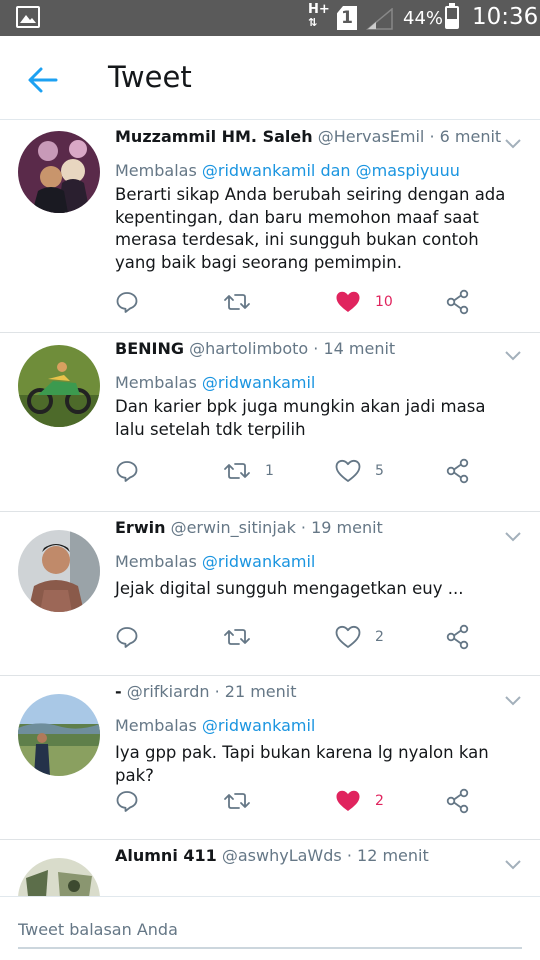 This screenshot has height=960, width=540. Describe the element at coordinates (295, 471) in the screenshot. I see `tweet-actions: 1 5` at that location.